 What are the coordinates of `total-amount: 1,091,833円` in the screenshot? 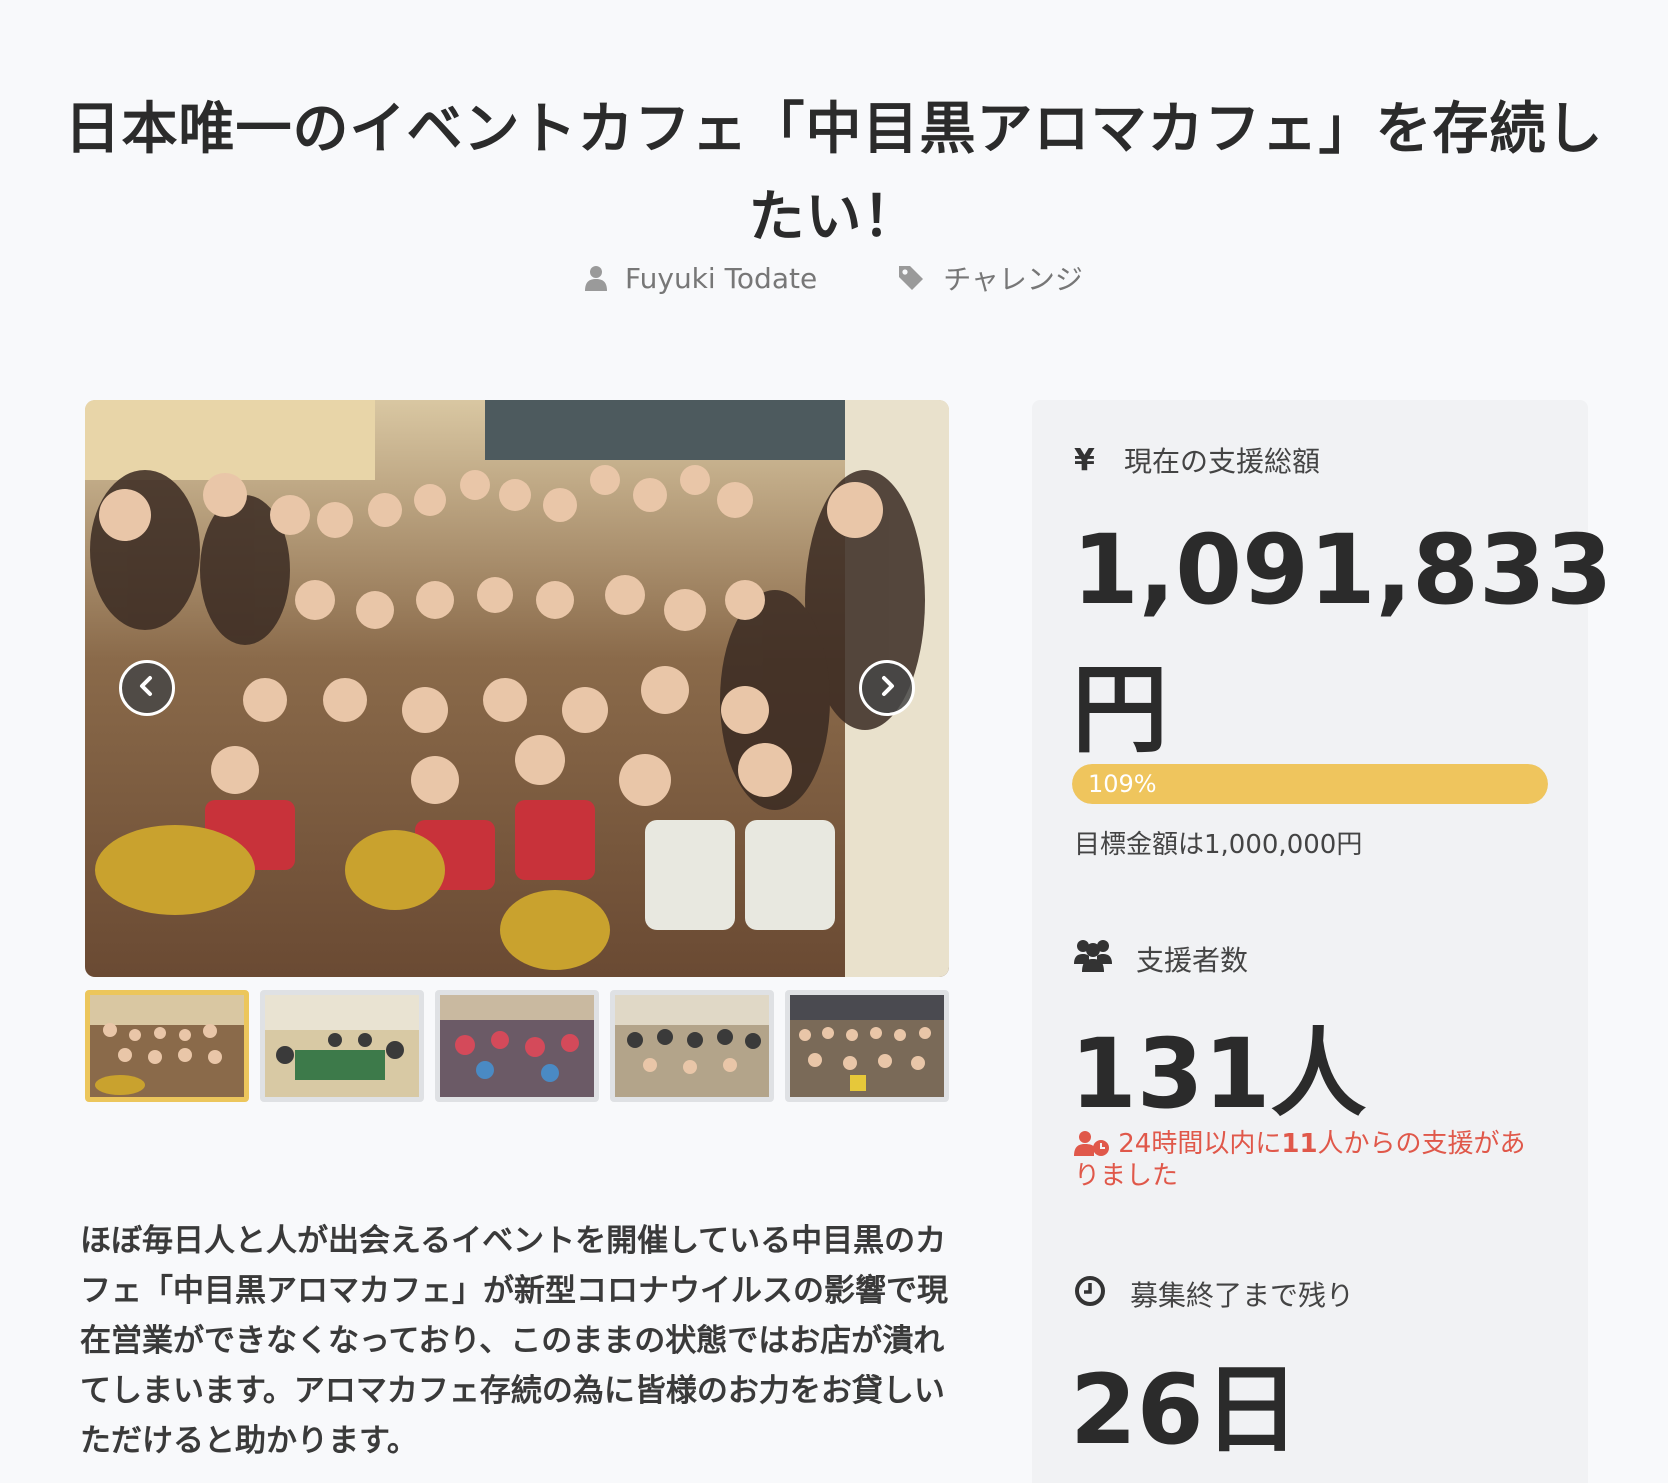 It's located at (1342, 640).